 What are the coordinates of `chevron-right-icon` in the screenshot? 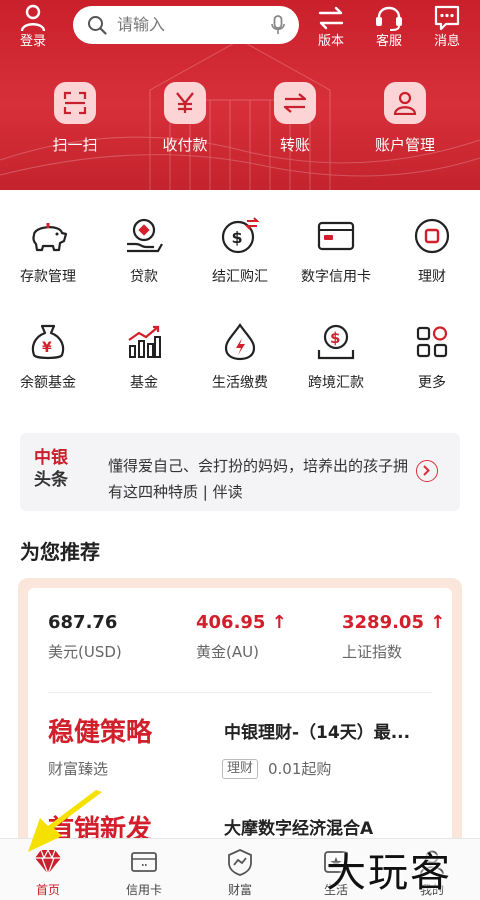 It's located at (427, 471).